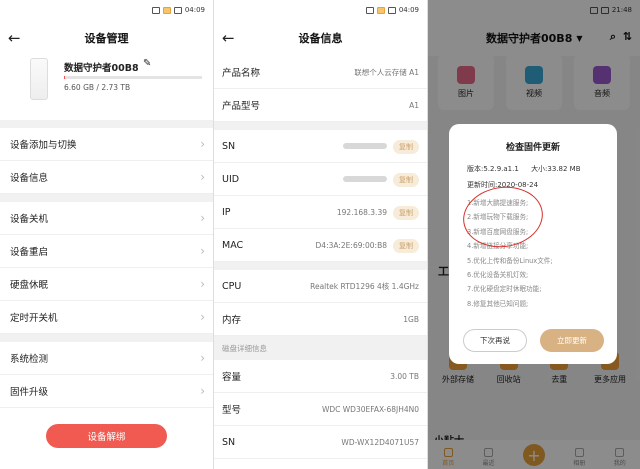 The height and width of the screenshot is (469, 640). Describe the element at coordinates (532, 148) in the screenshot. I see `dialog-title: 检查固件更新` at that location.